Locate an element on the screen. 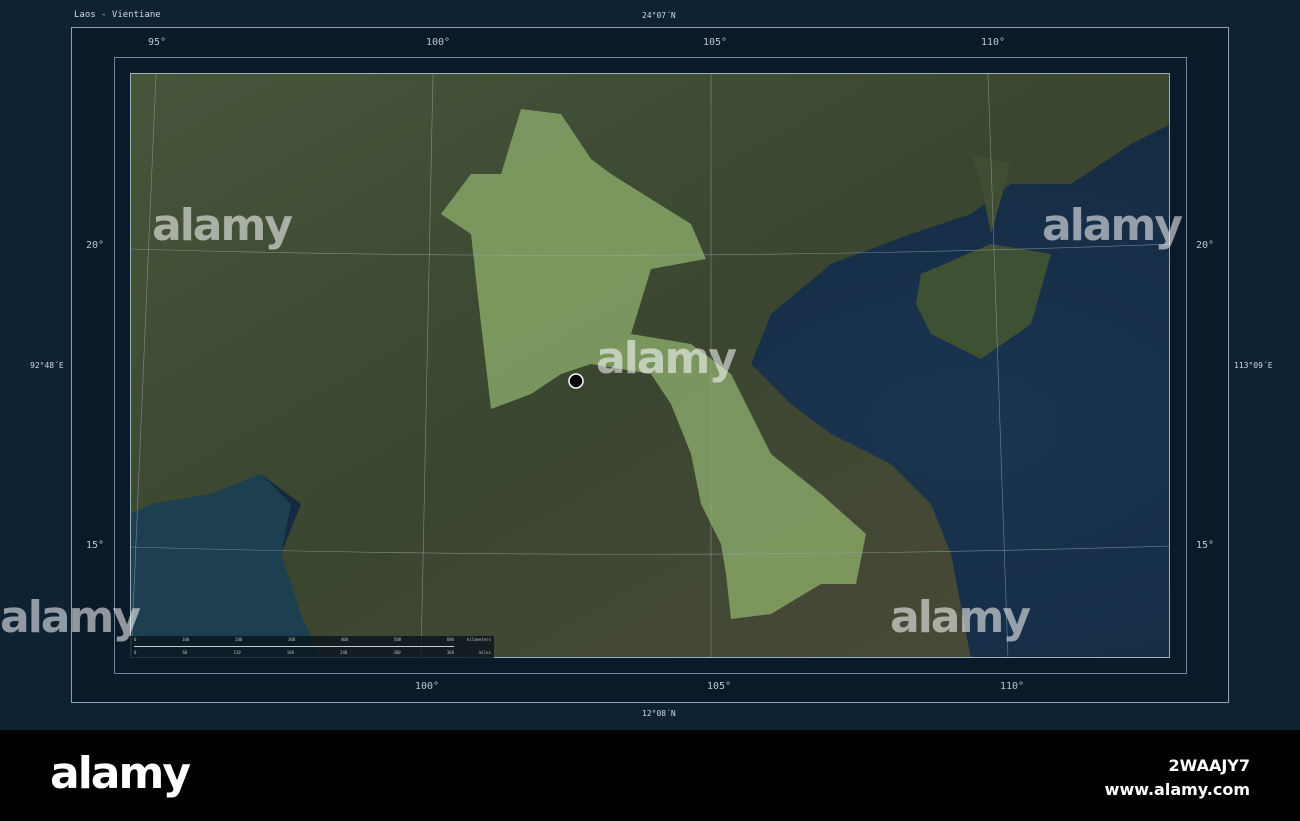 This screenshot has width=1300, height=821. scale-mi-unit: miles is located at coordinates (484, 652).